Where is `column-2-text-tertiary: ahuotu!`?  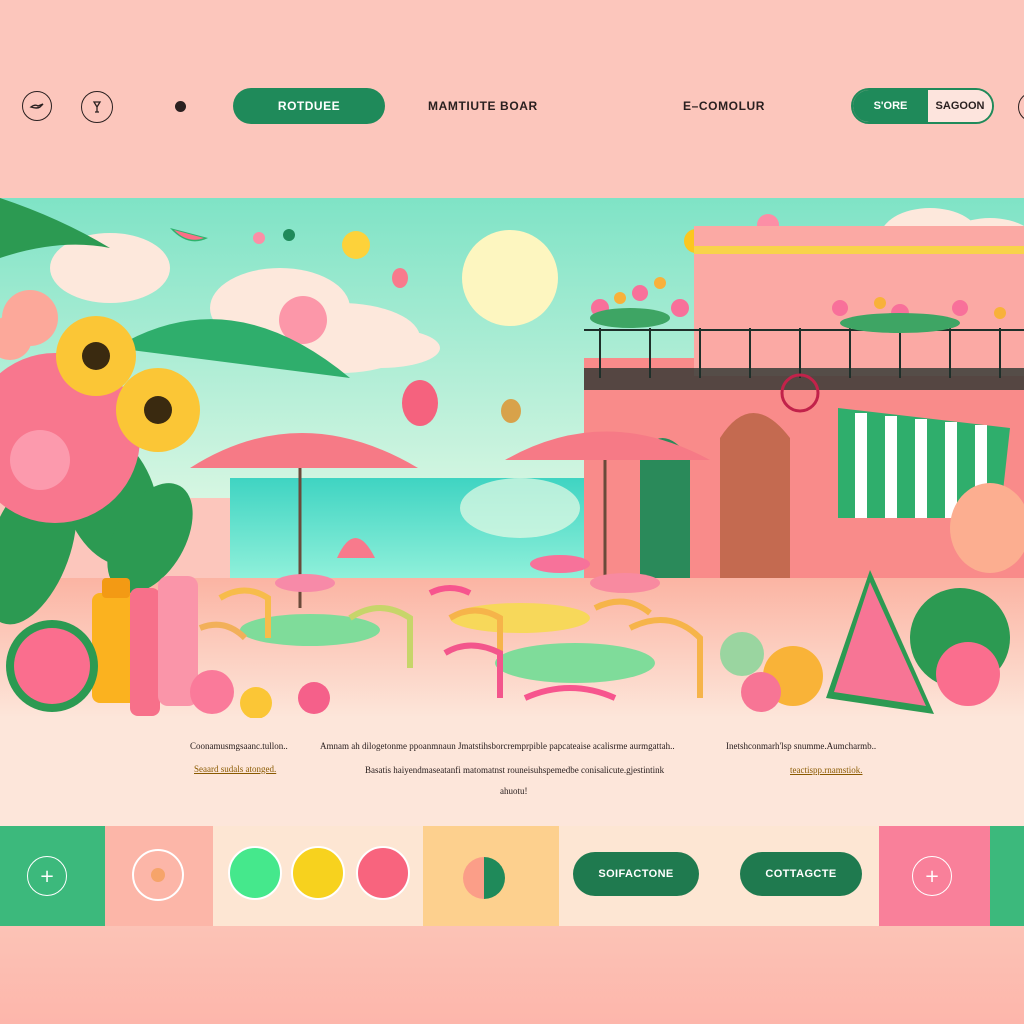
column-2-text-tertiary: ahuotu! is located at coordinates (514, 791).